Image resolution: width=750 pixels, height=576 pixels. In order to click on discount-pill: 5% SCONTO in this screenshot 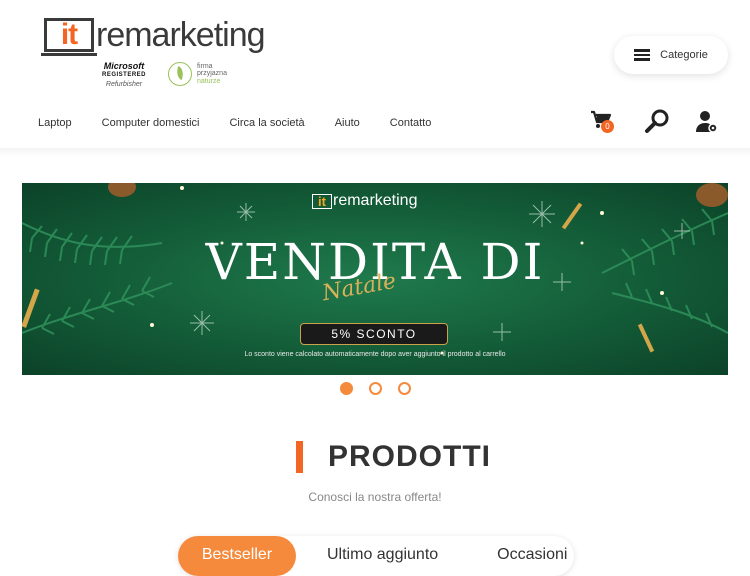, I will do `click(374, 334)`.